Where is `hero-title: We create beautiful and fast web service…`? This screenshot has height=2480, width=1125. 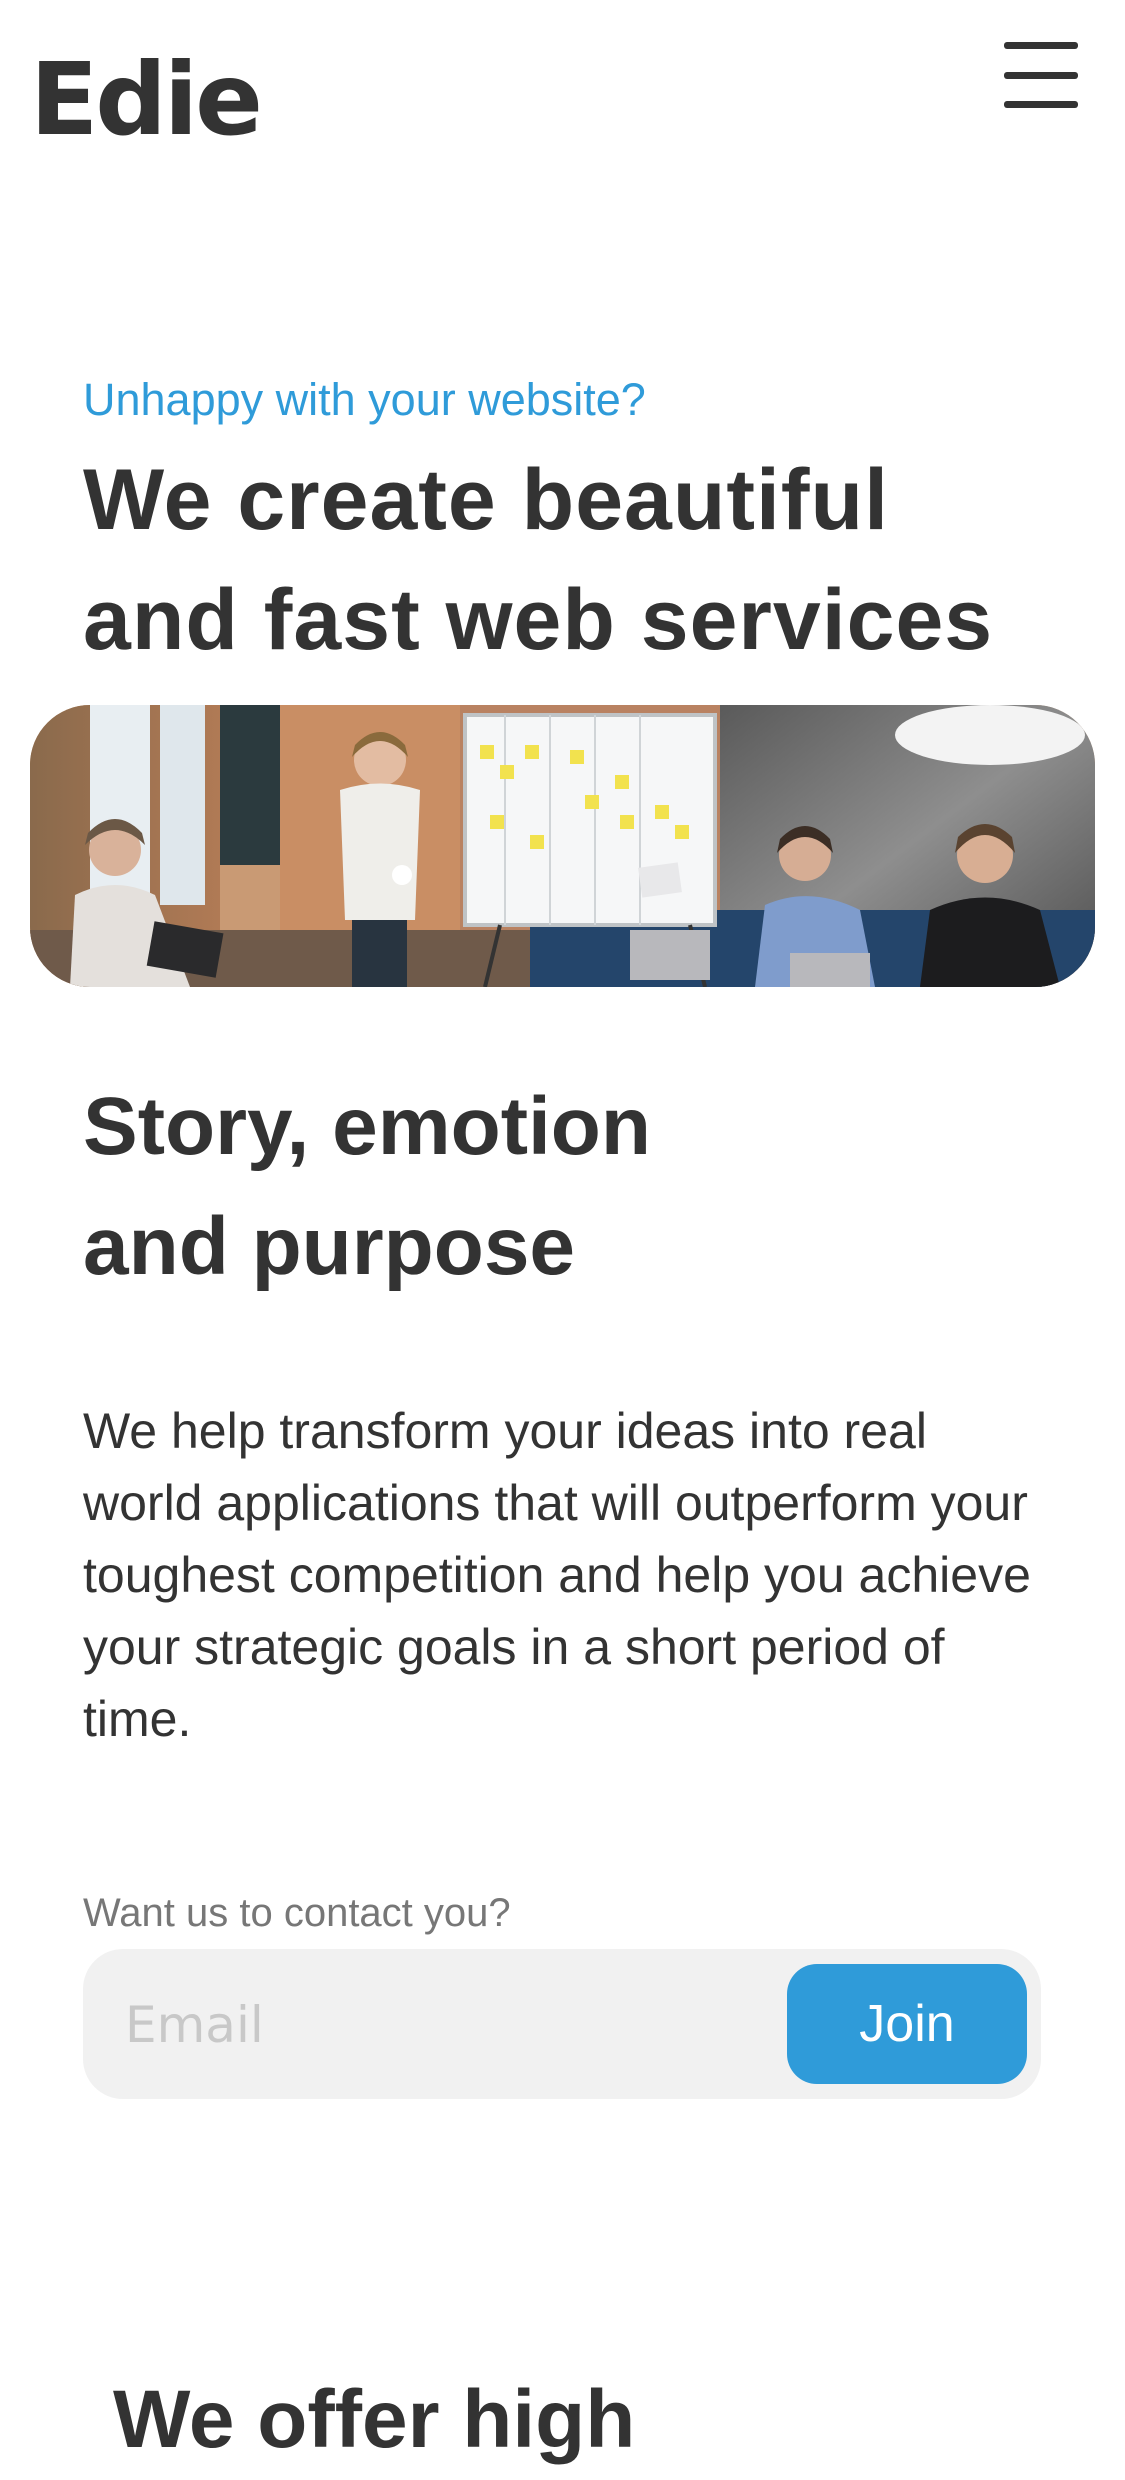 hero-title: We create beautiful and fast web service… is located at coordinates (583, 560).